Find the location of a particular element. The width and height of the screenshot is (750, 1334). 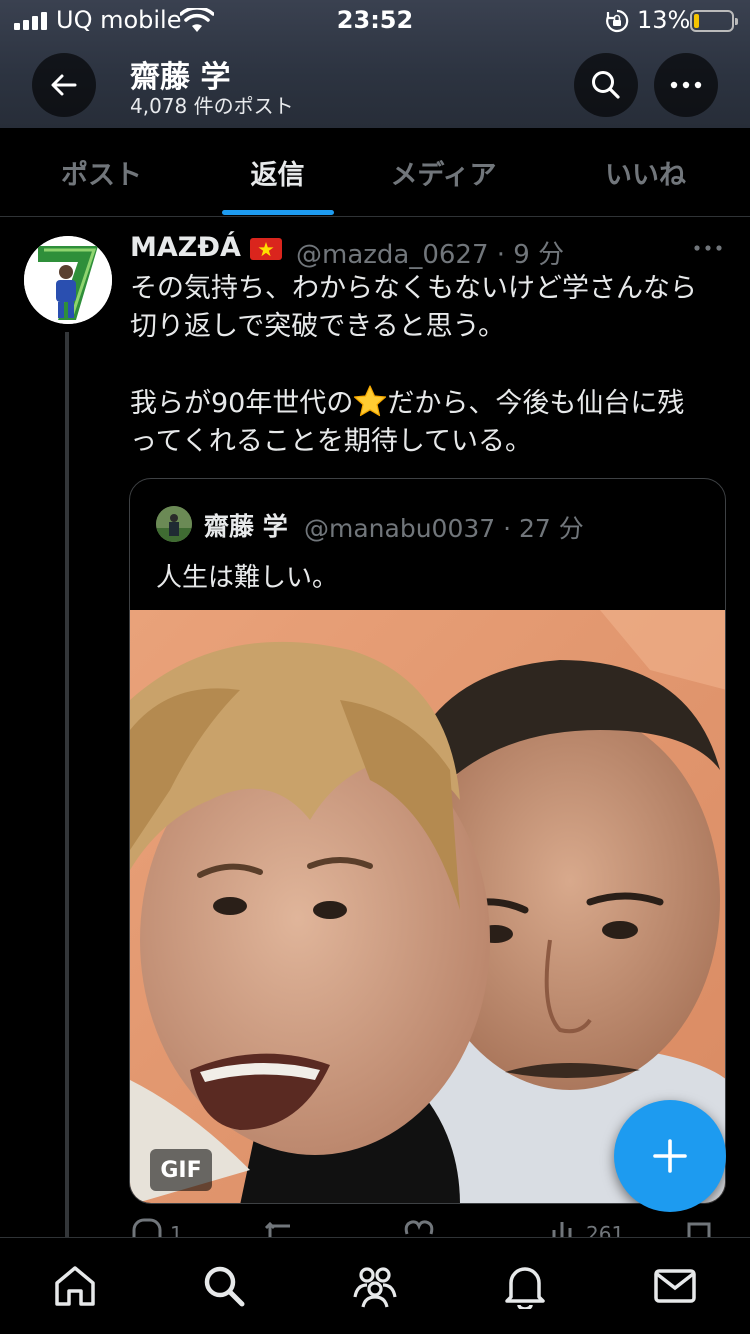

star-emoji is located at coordinates (370, 401).